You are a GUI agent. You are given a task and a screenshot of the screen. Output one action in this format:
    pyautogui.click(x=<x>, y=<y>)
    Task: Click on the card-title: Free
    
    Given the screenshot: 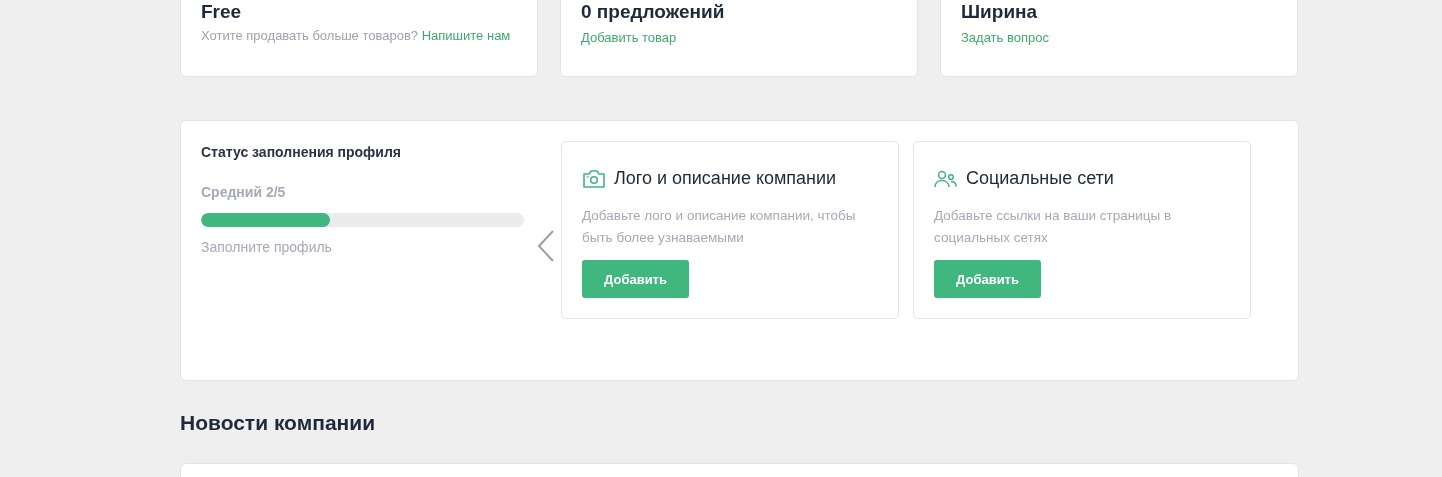 What is the action you would take?
    pyautogui.click(x=222, y=12)
    